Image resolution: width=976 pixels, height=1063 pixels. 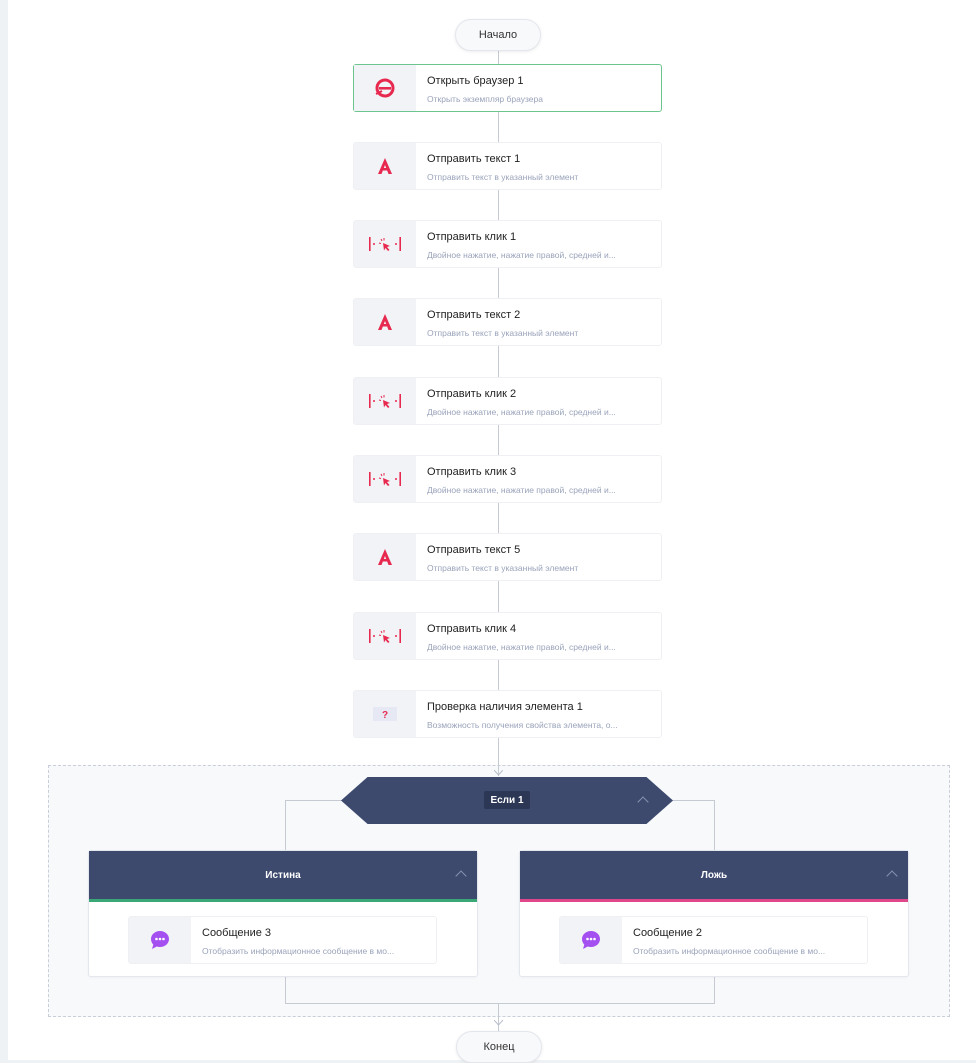 I want to click on branch-line-left, so click(x=314, y=800).